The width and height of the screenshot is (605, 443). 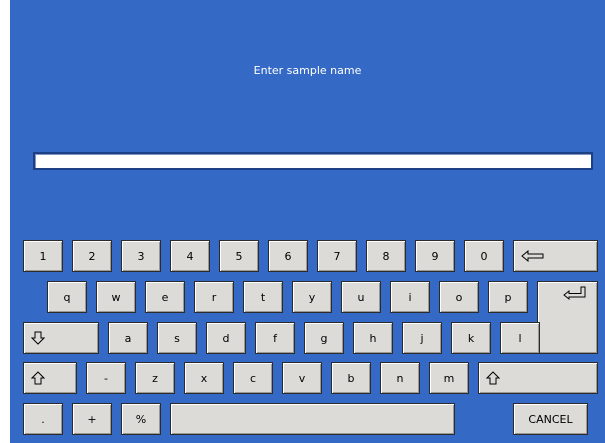 What do you see at coordinates (410, 297) in the screenshot?
I see `key-i: i` at bounding box center [410, 297].